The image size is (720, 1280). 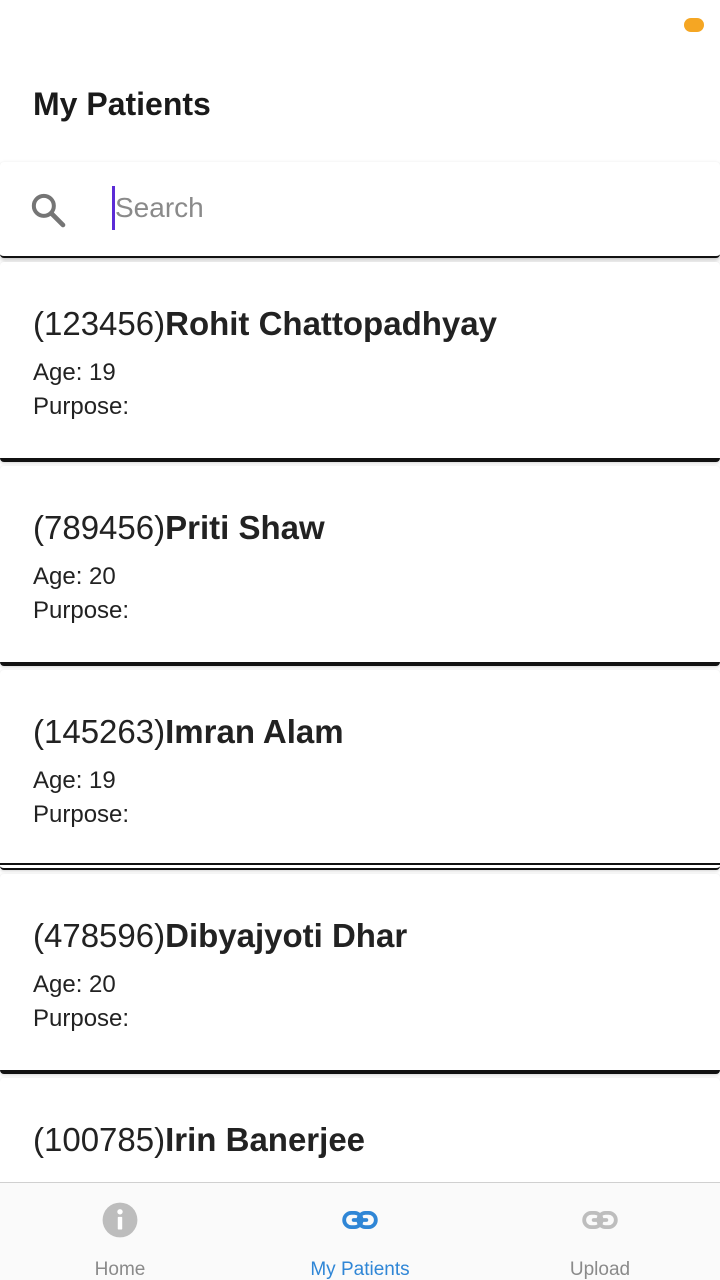 What do you see at coordinates (122, 104) in the screenshot?
I see `page-title: My Patients` at bounding box center [122, 104].